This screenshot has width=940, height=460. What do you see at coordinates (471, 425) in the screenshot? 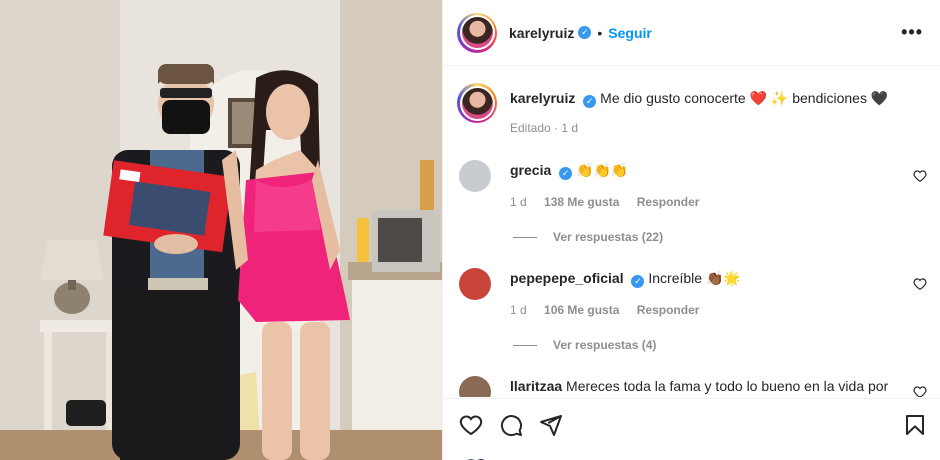
I see `heart-icon` at bounding box center [471, 425].